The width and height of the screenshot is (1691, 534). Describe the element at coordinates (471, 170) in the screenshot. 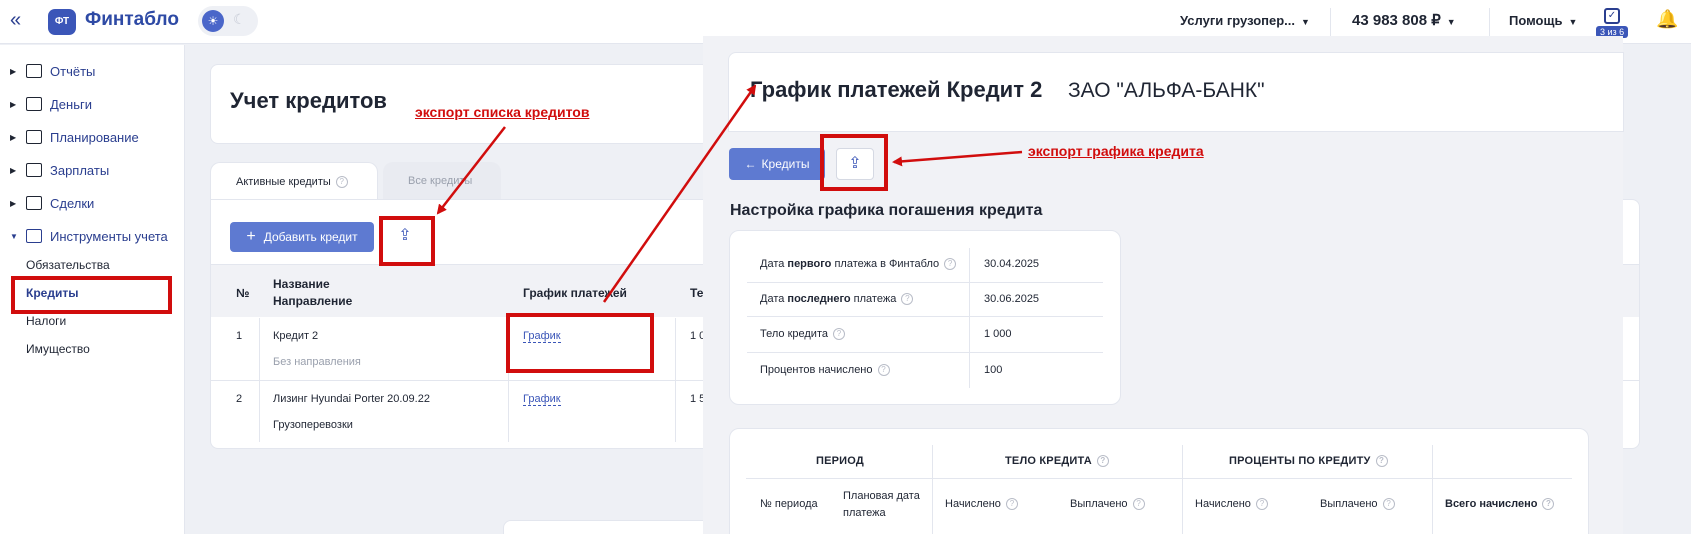

I see `arrow-to-export-list` at that location.